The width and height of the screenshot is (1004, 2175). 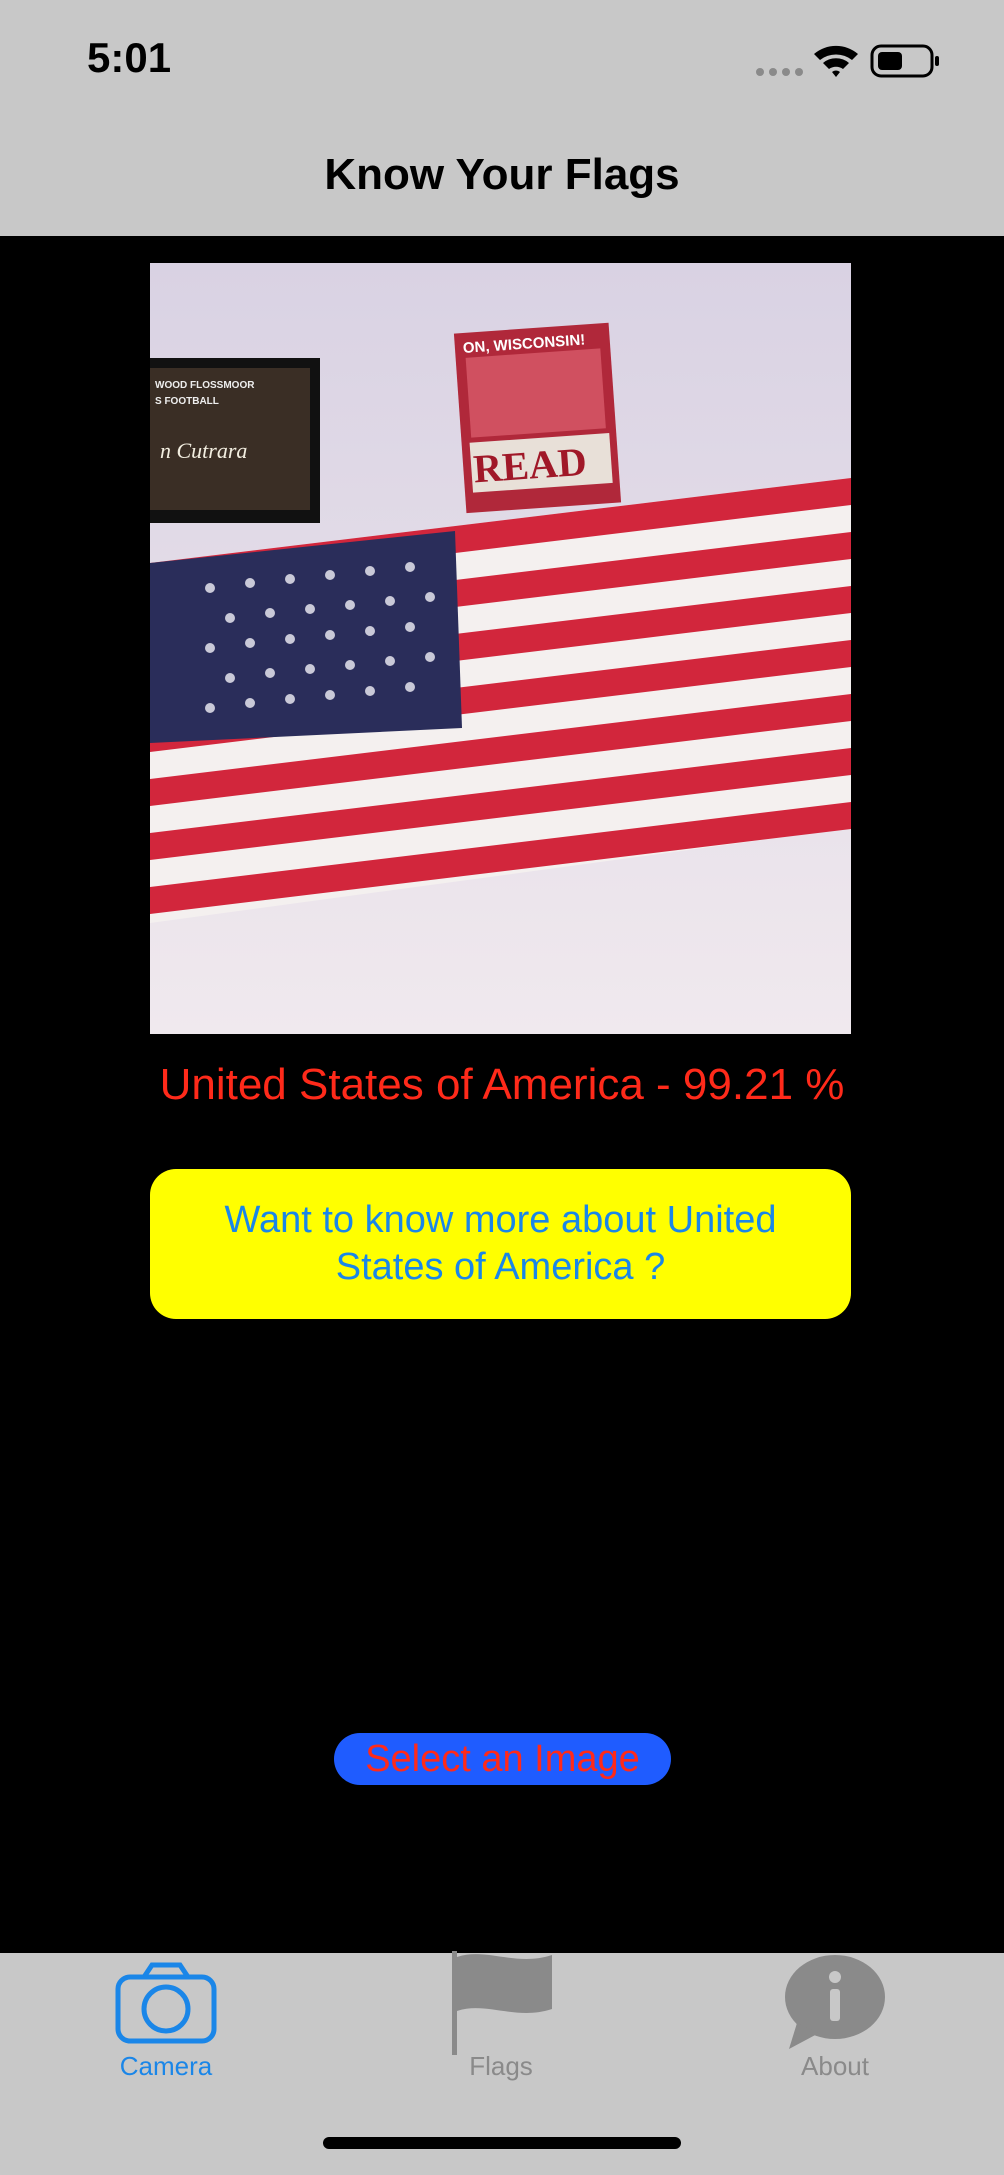 I want to click on frame-script-text: n Cutrara, so click(x=203, y=450).